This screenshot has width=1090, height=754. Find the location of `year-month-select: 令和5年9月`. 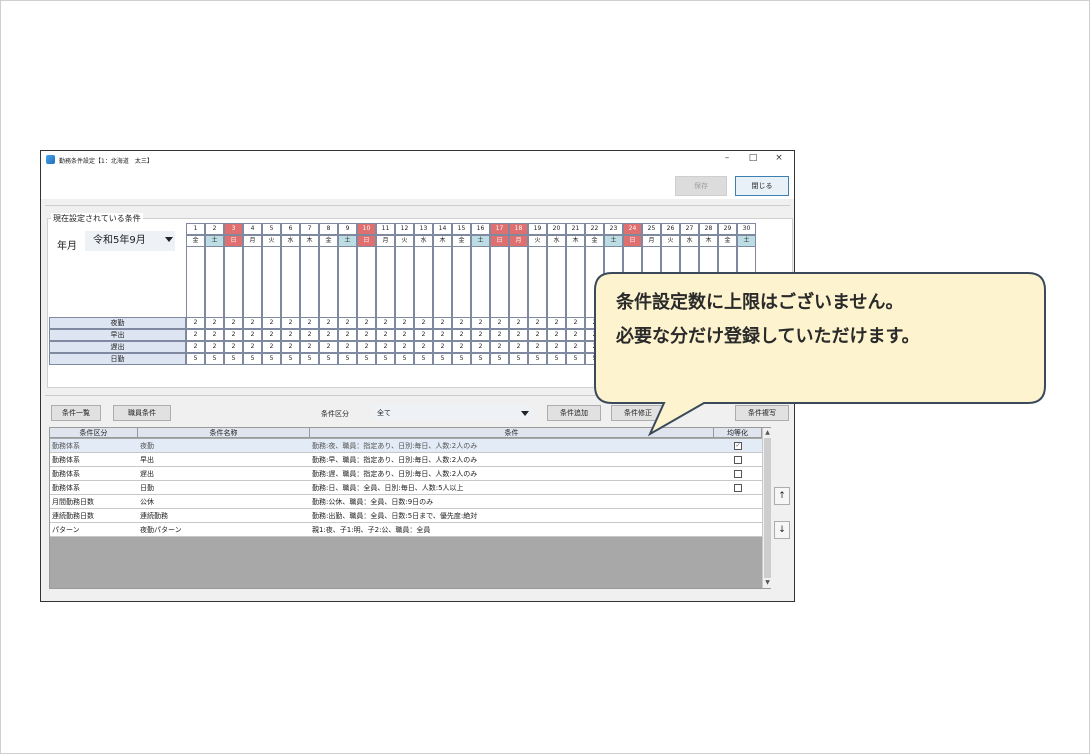

year-month-select: 令和5年9月 is located at coordinates (130, 241).